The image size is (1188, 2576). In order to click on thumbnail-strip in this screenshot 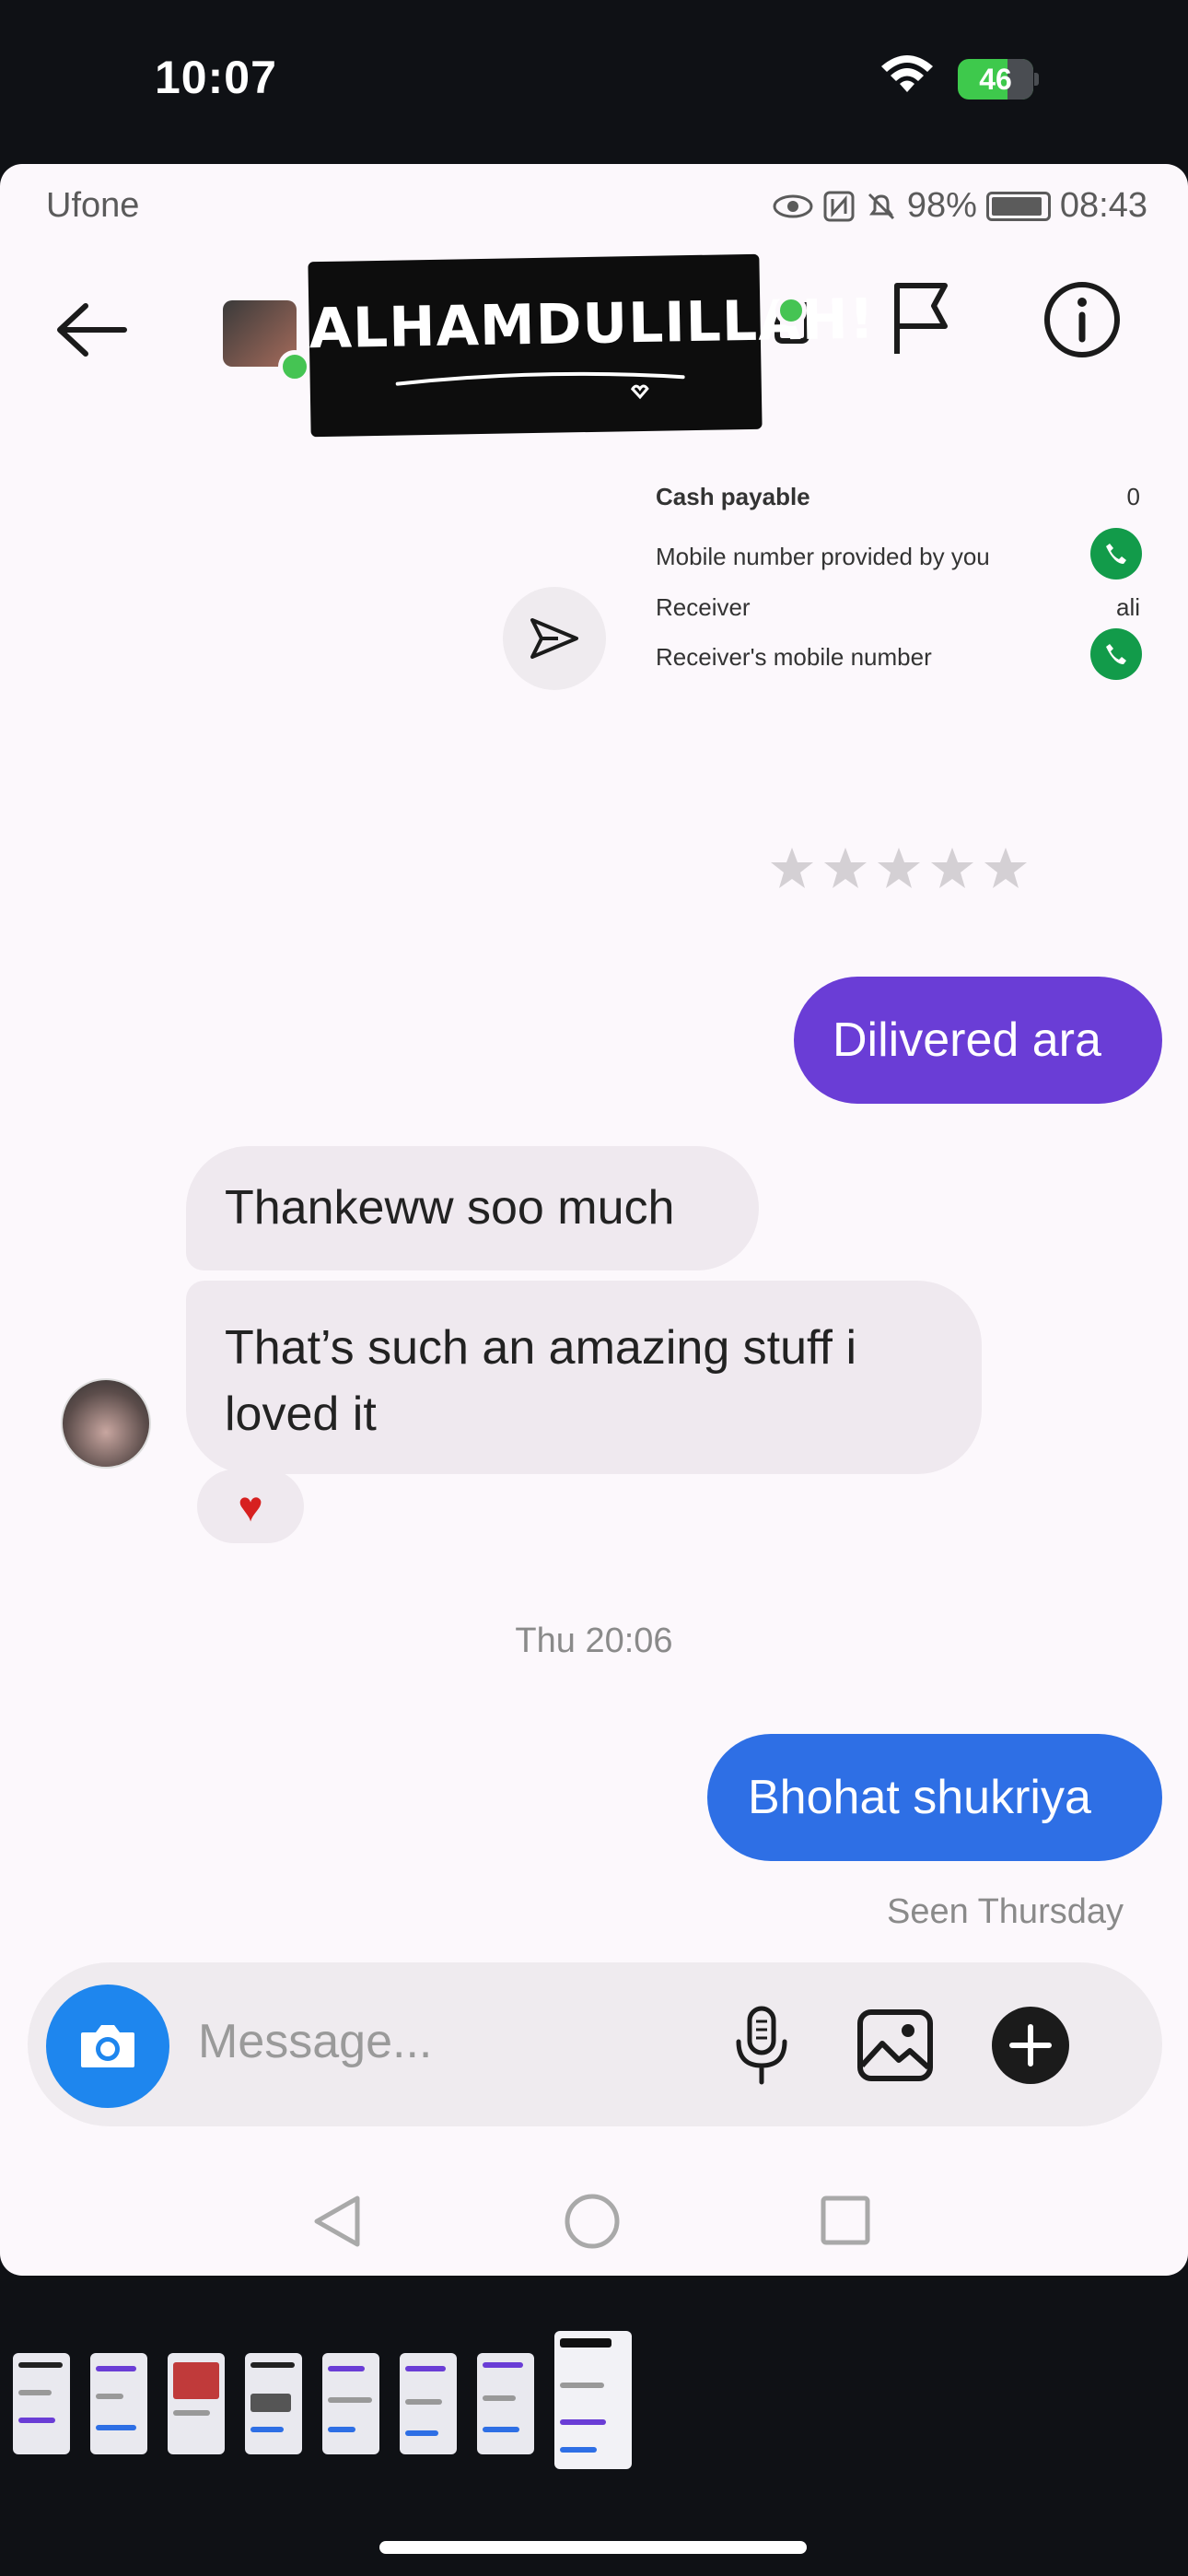, I will do `click(594, 2400)`.